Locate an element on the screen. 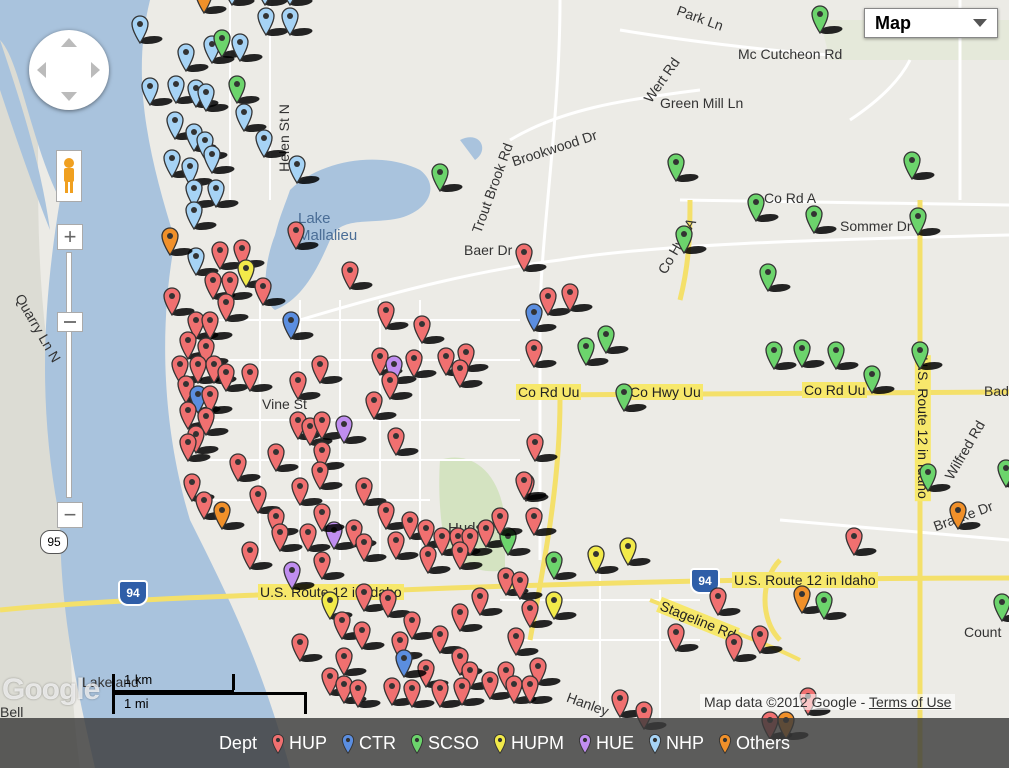  pan-right-arrow-icon is located at coordinates (95, 70).